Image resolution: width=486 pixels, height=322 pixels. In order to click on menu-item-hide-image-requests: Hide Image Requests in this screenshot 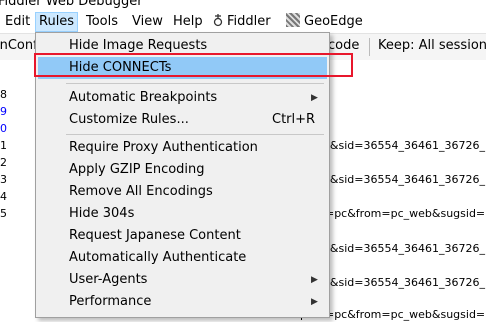, I will do `click(182, 46)`.